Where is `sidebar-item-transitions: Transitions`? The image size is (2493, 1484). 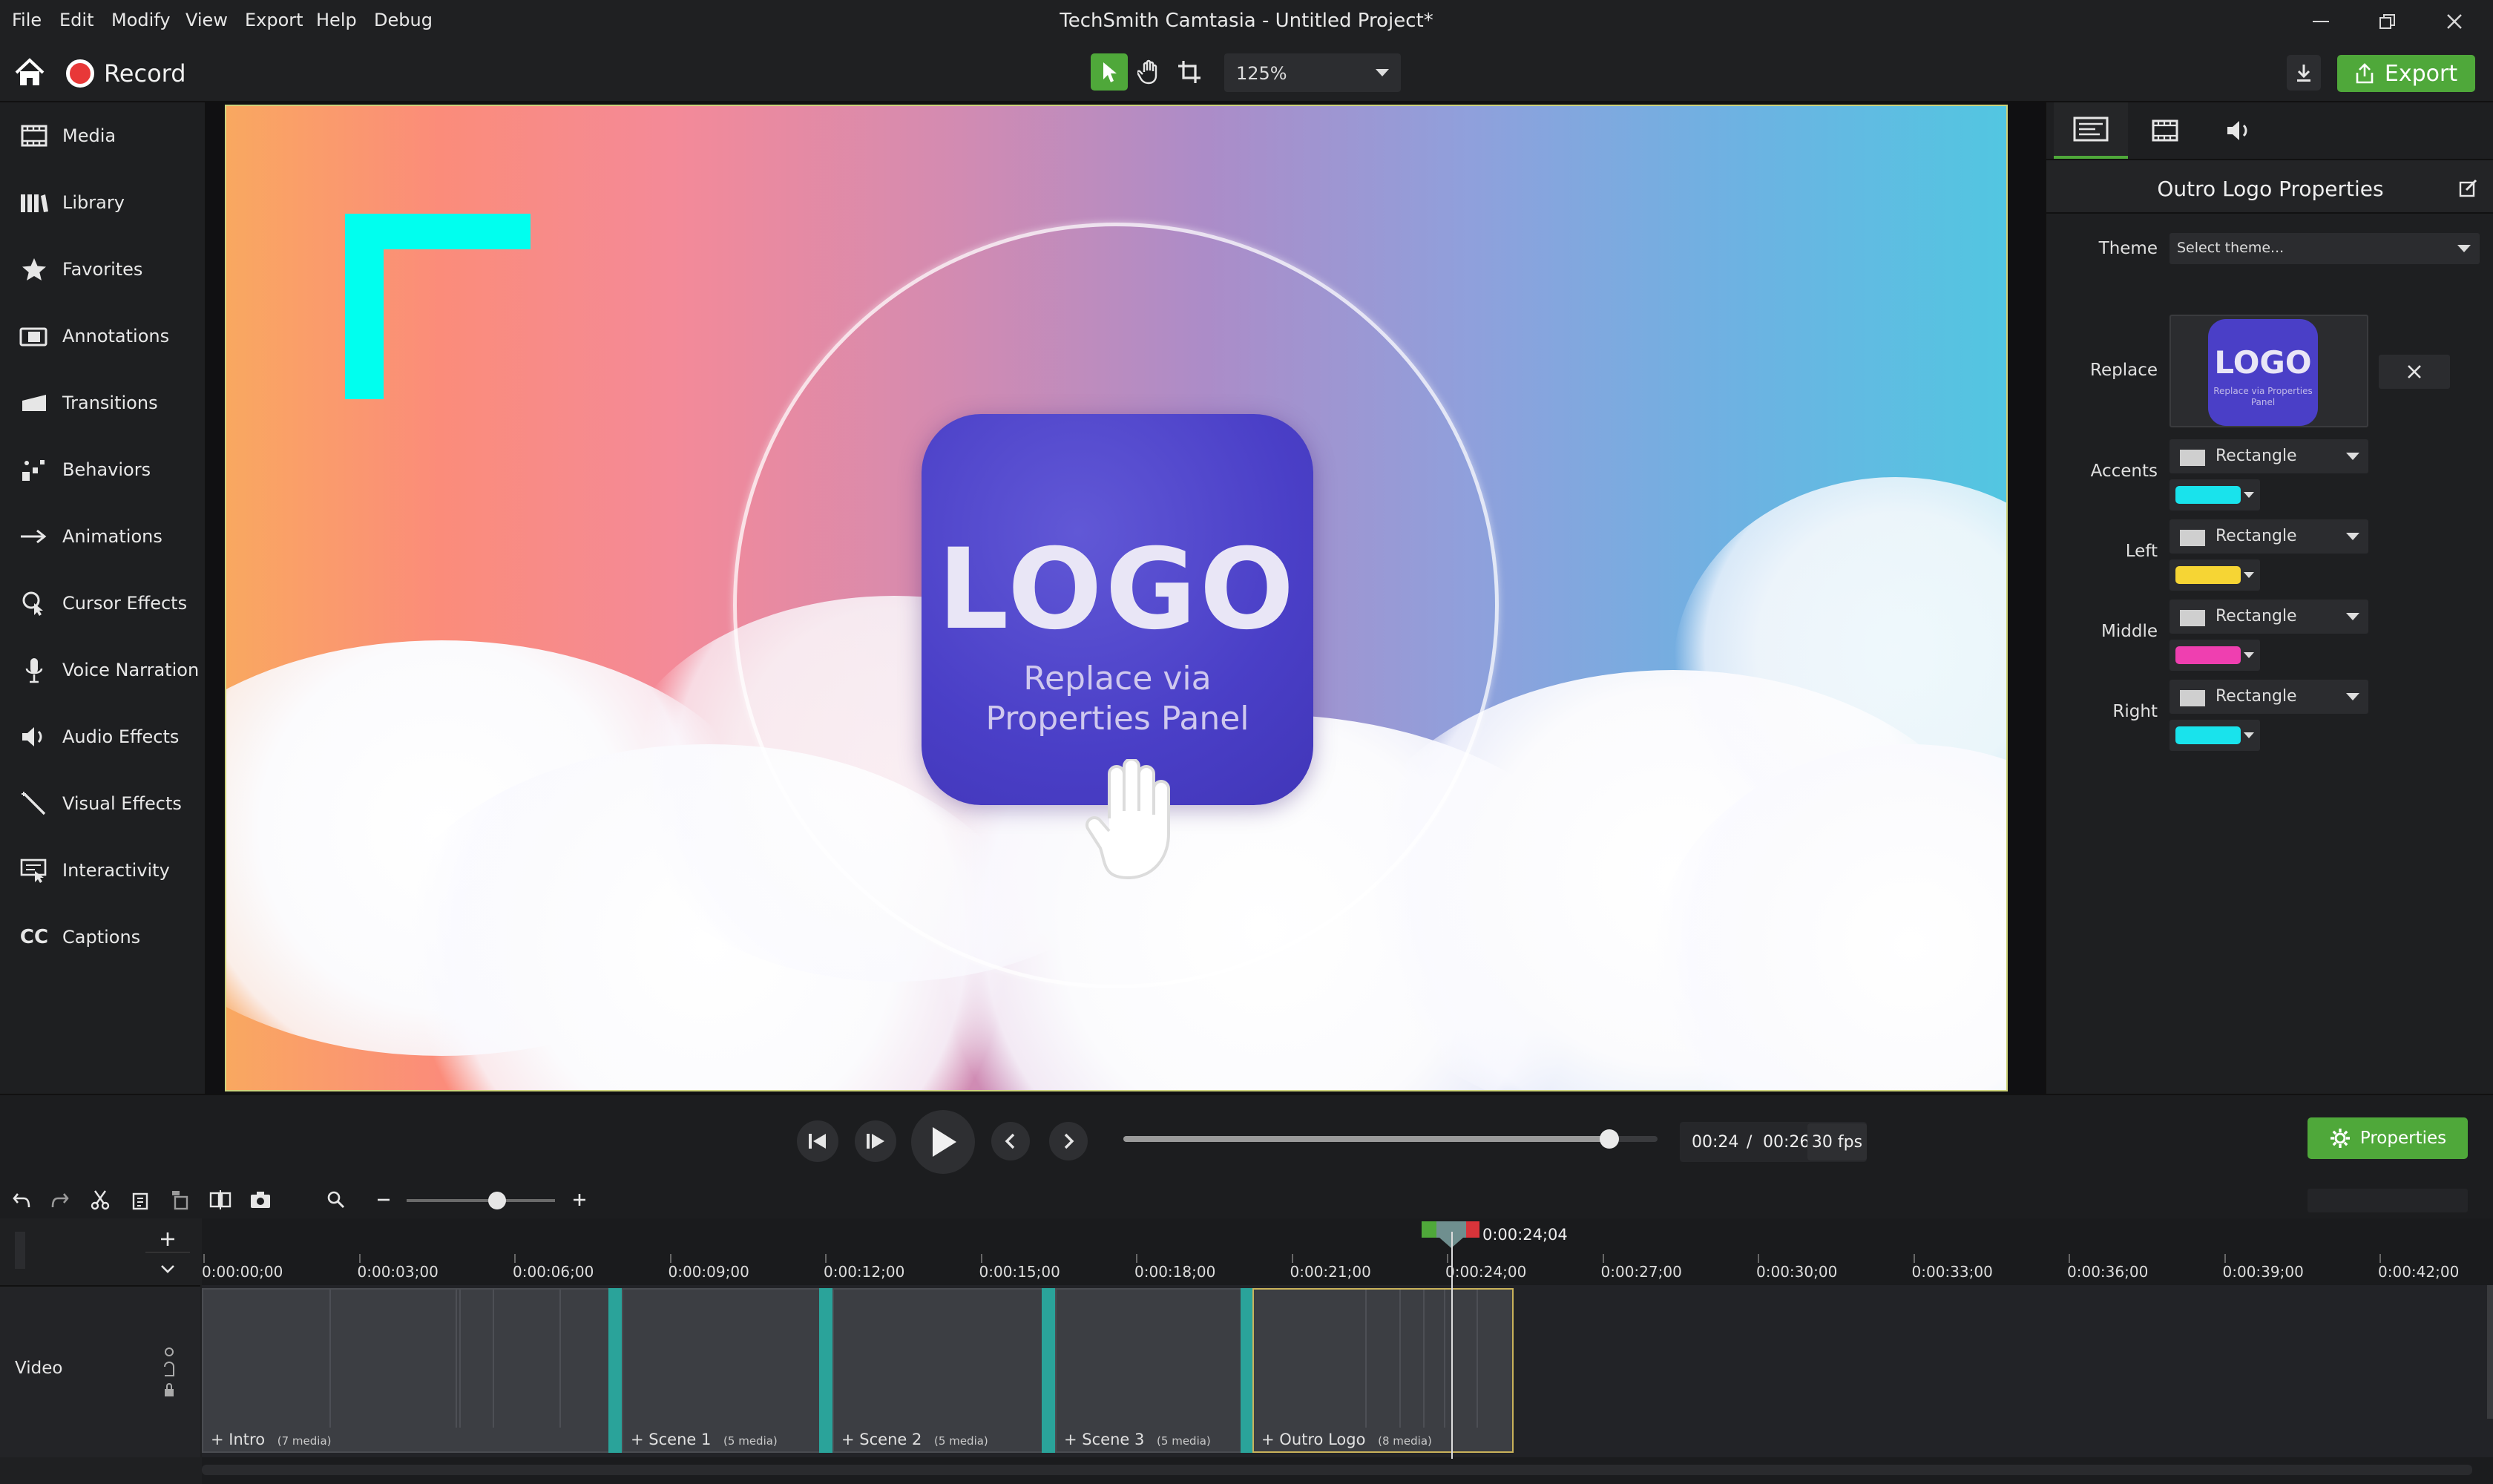 sidebar-item-transitions: Transitions is located at coordinates (102, 403).